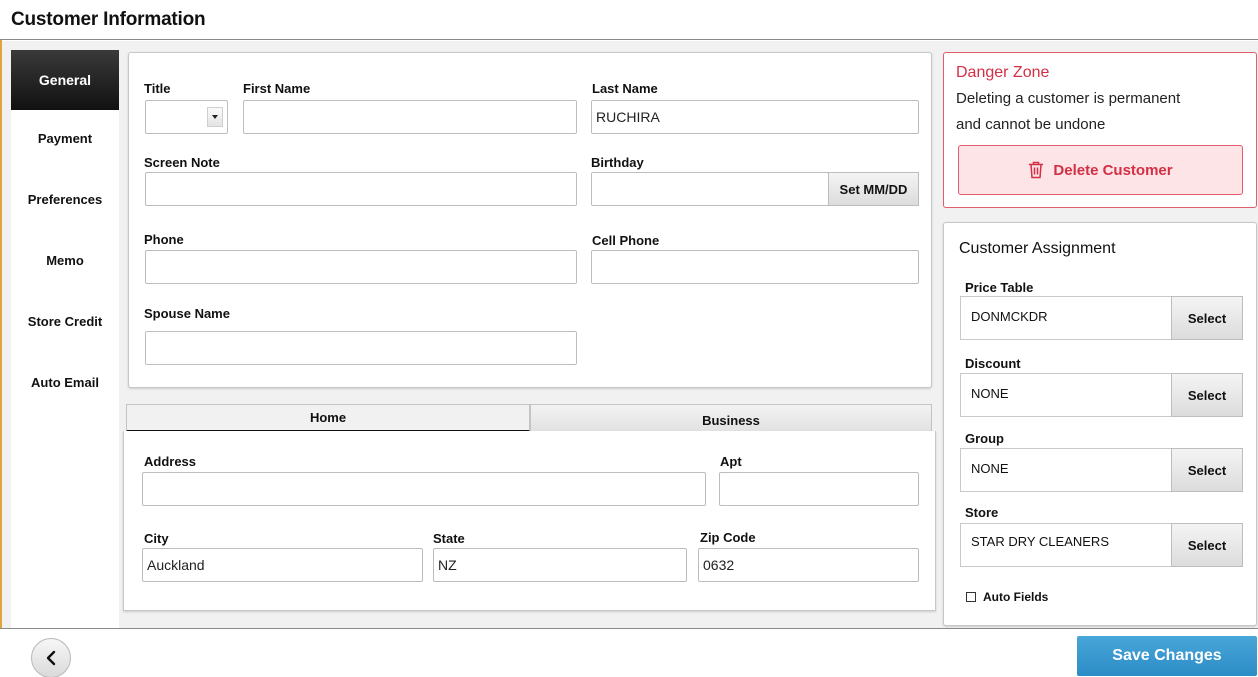 The image size is (1258, 677). I want to click on screen-note-label: Screen Note, so click(182, 162).